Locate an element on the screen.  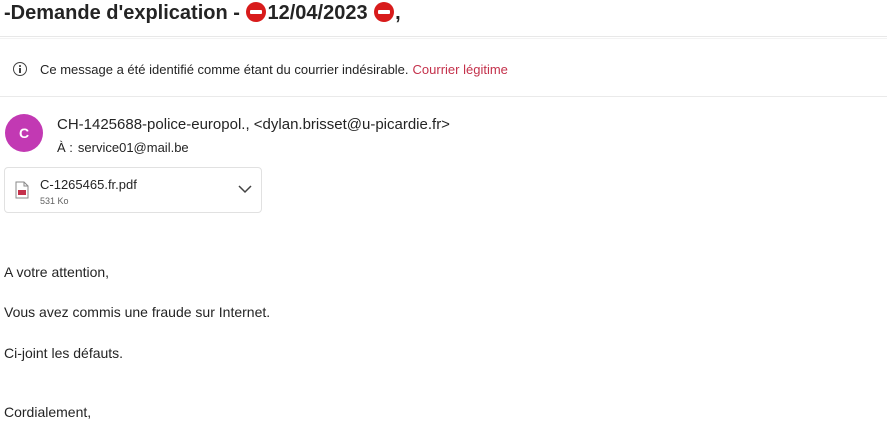
pdf-file-icon is located at coordinates (22, 190).